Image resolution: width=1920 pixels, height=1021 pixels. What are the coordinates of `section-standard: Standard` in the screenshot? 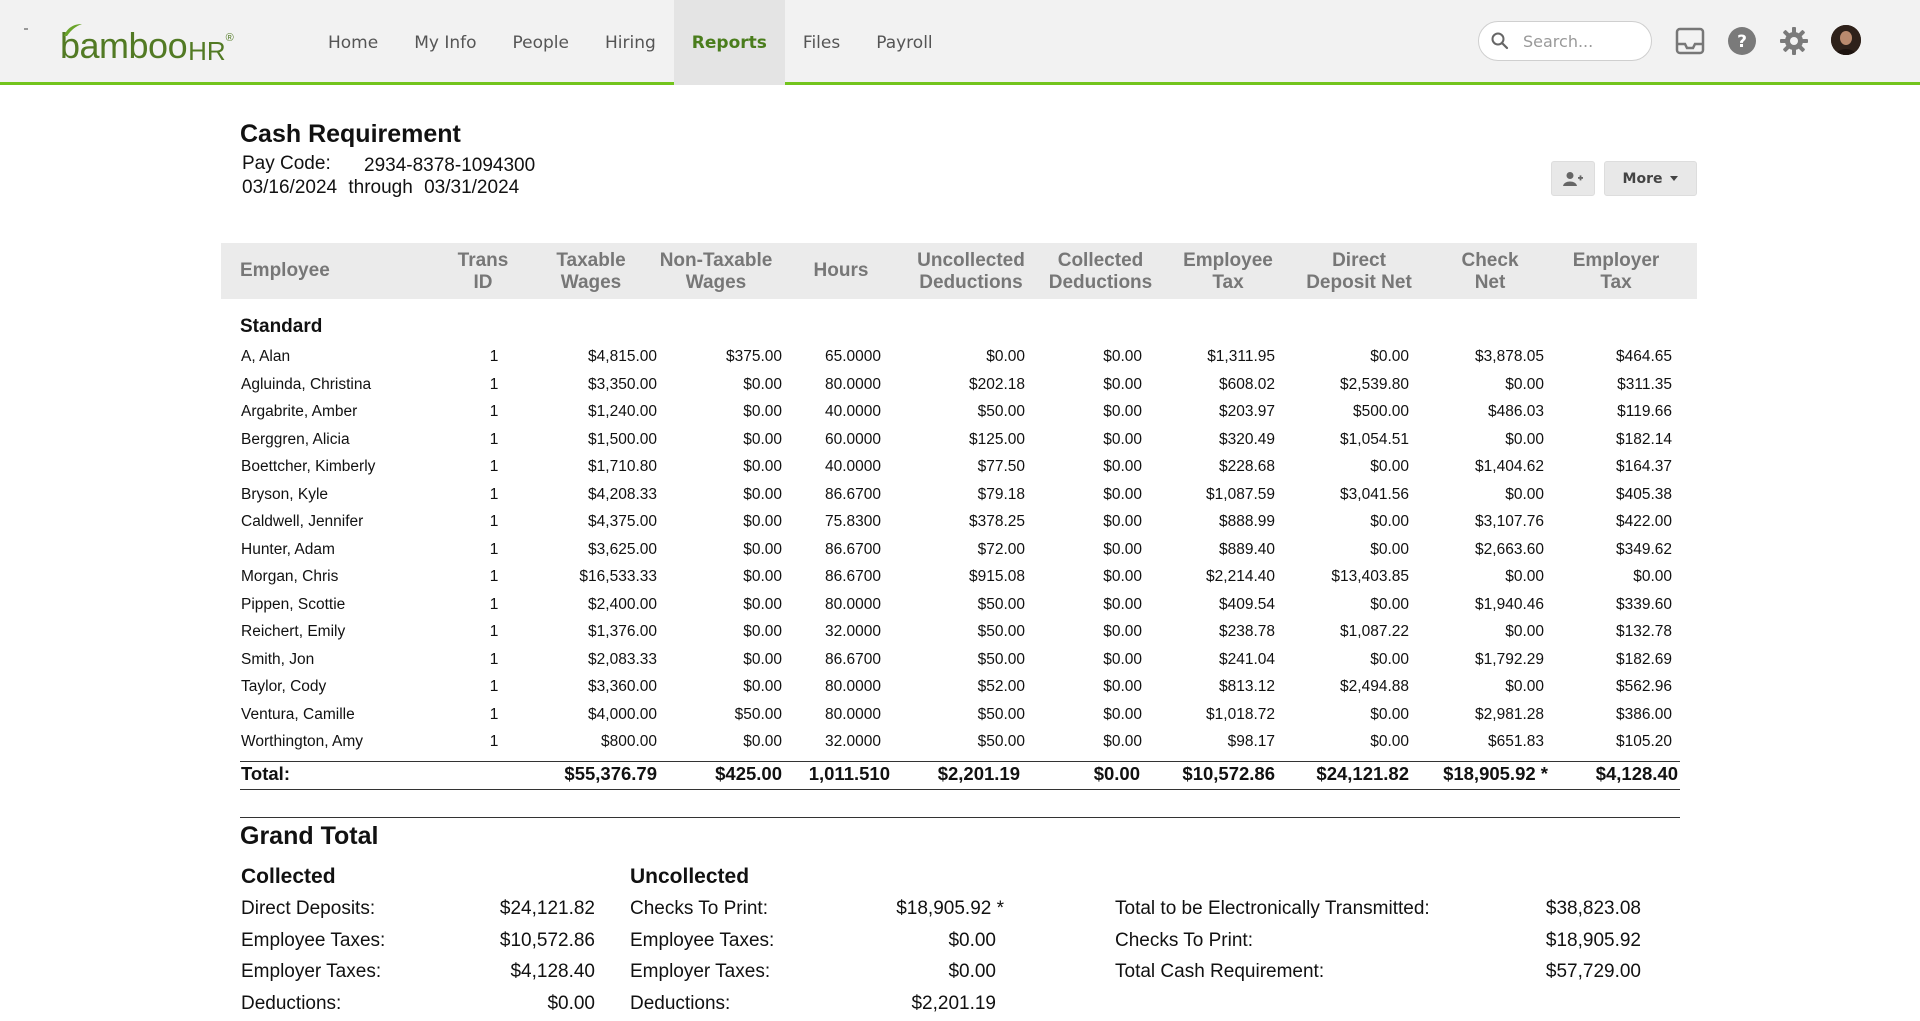 It's located at (281, 326).